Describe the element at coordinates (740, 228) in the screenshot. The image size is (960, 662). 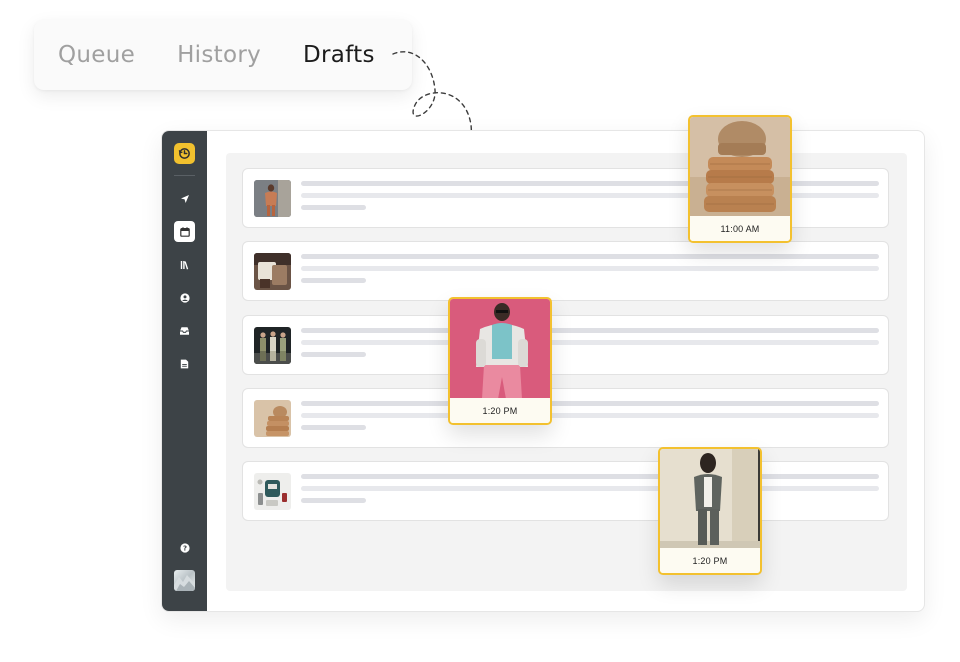
I see `scheduled-time: 11:00 AM` at that location.